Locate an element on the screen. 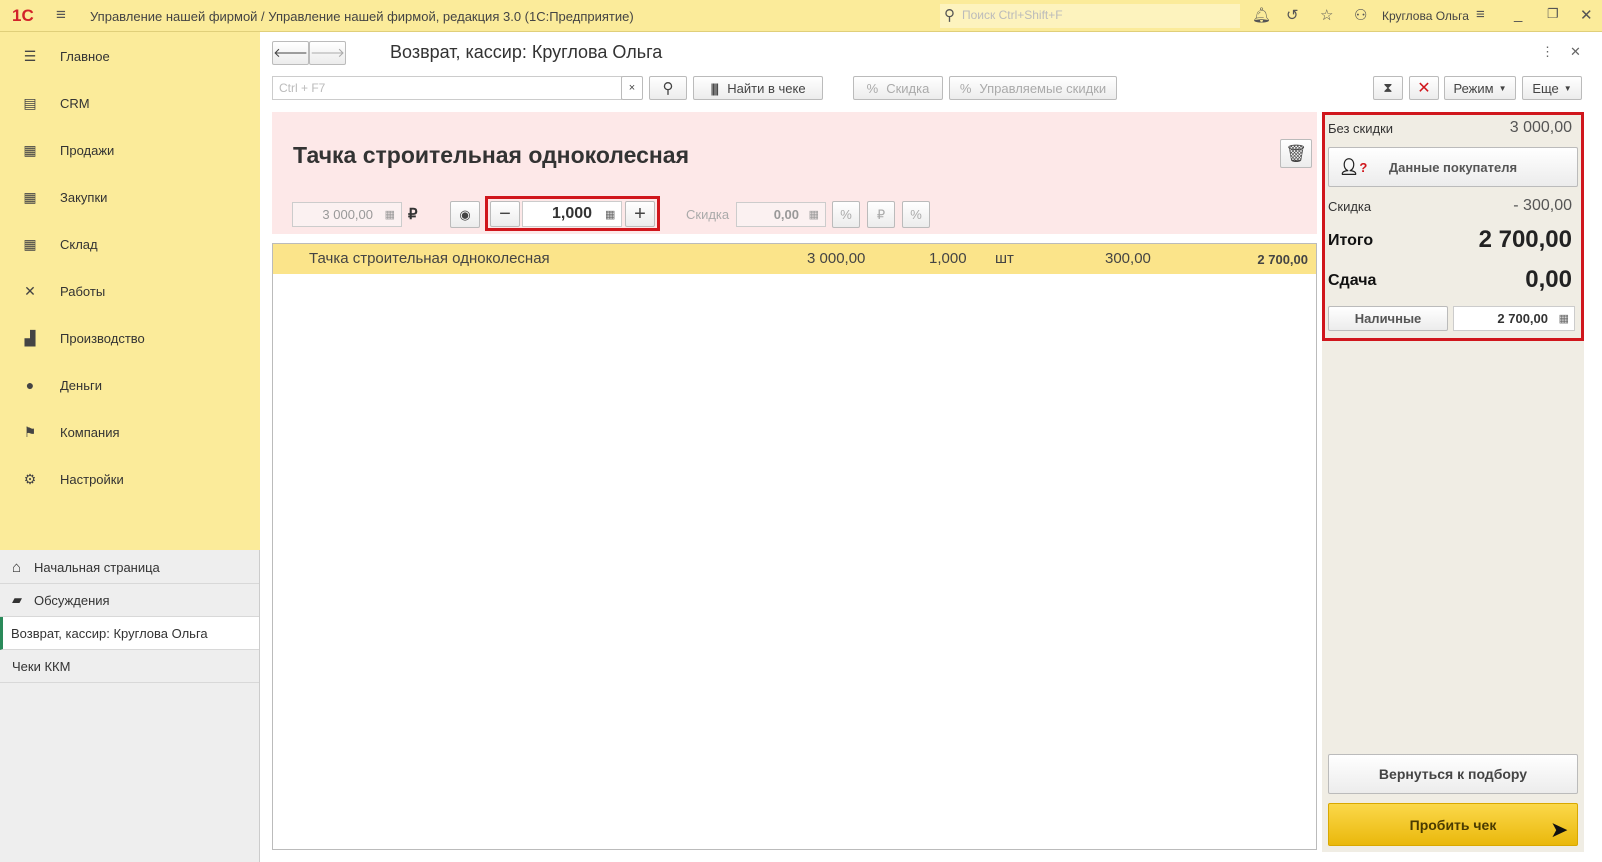  open-item-label: Начальная страница is located at coordinates (97, 567).